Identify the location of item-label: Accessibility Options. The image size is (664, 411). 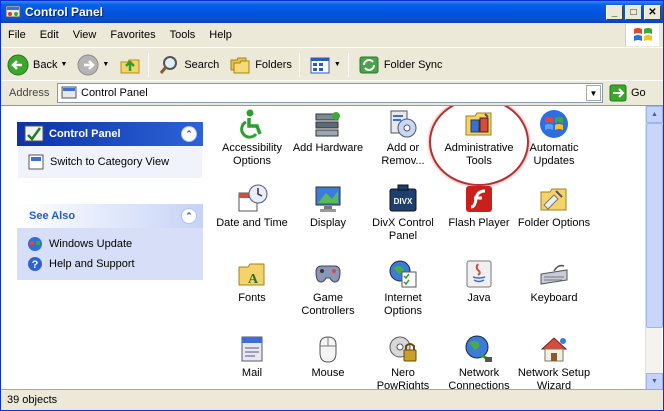
(252, 154).